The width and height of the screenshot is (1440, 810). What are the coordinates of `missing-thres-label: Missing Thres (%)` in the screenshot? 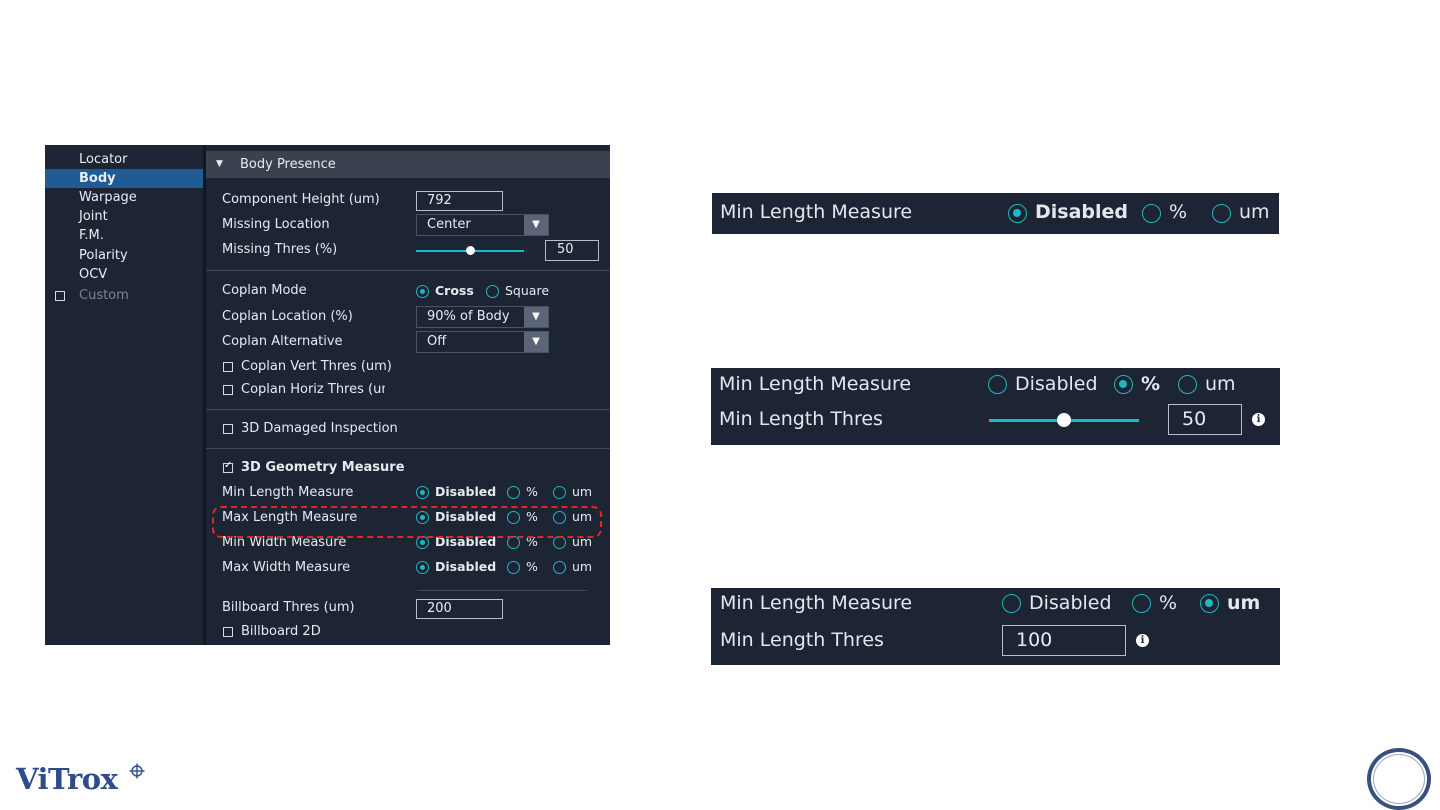 It's located at (280, 249).